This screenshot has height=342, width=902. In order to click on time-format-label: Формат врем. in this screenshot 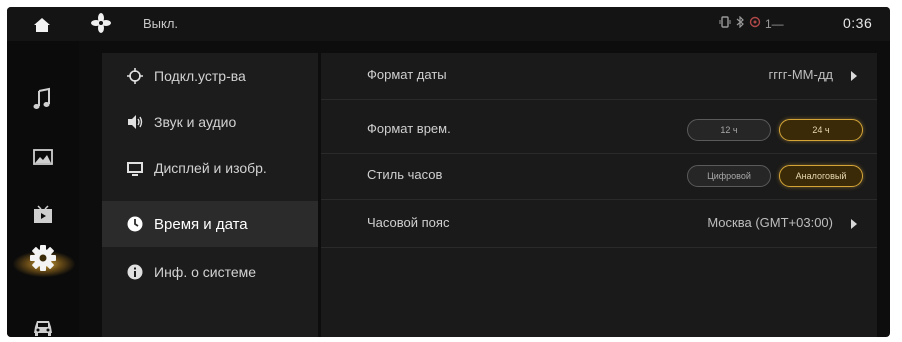, I will do `click(409, 128)`.